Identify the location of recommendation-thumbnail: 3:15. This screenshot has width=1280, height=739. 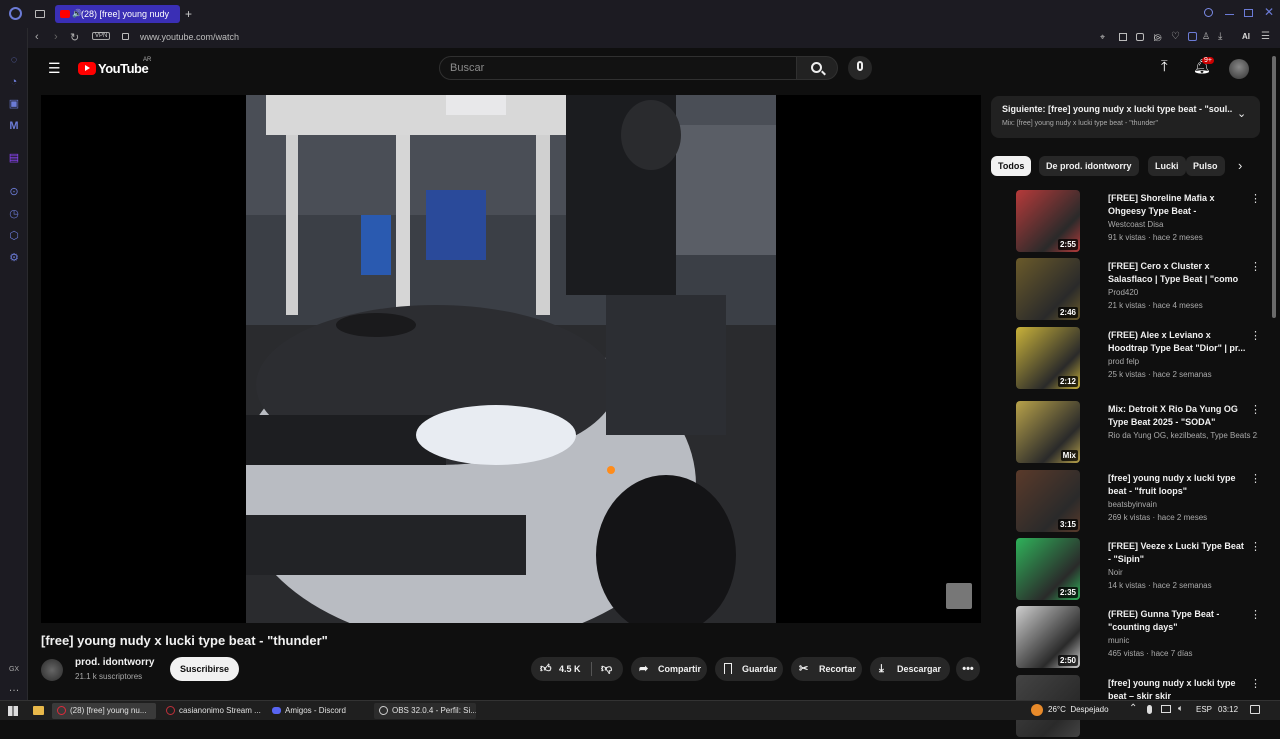
(1048, 501).